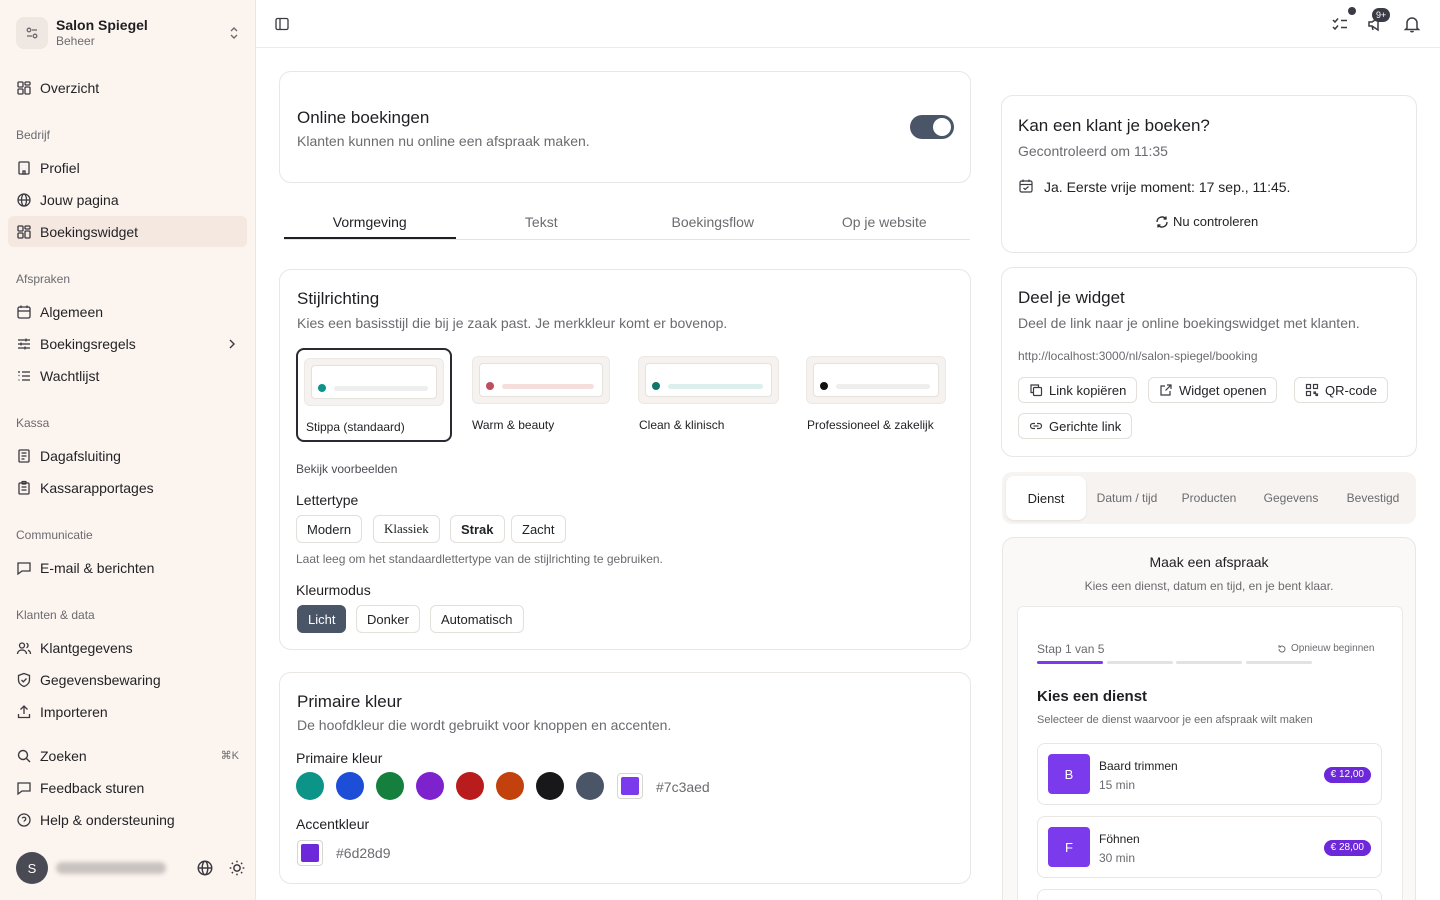  Describe the element at coordinates (1209, 774) in the screenshot. I see `service-card: B Baard trimmen 15 min € 12,00` at that location.